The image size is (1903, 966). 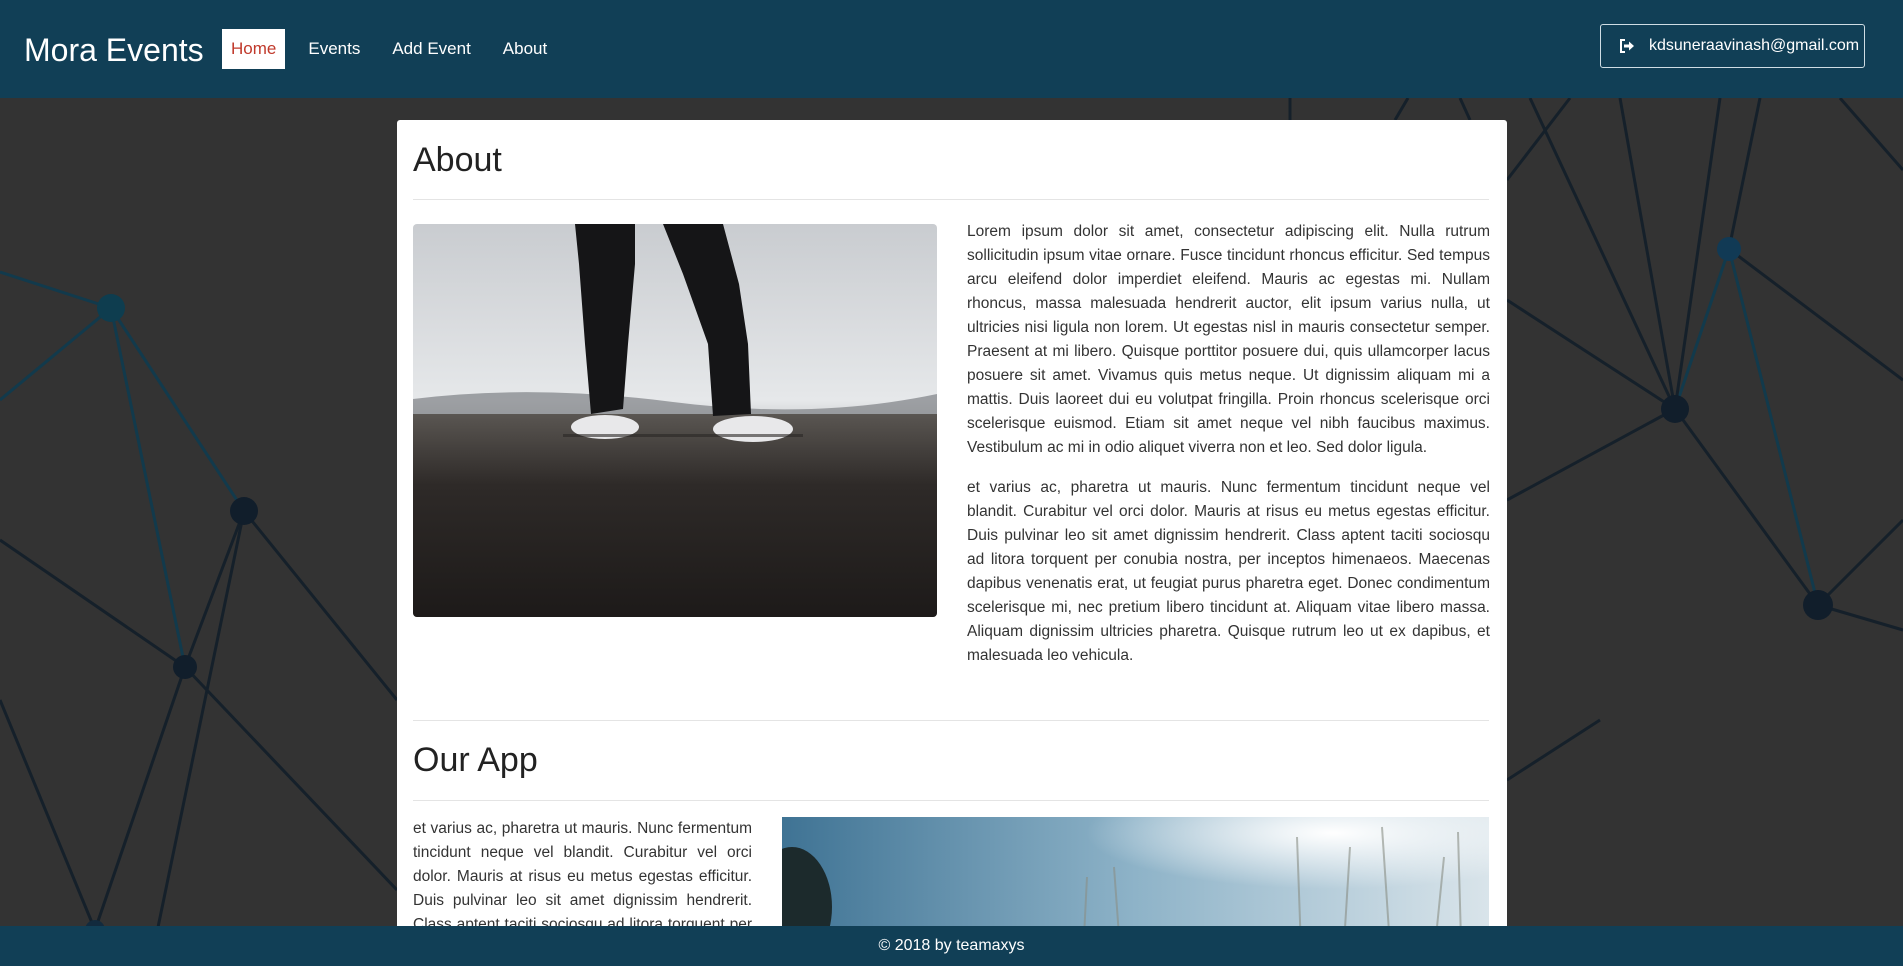 I want to click on about-image, so click(x=675, y=420).